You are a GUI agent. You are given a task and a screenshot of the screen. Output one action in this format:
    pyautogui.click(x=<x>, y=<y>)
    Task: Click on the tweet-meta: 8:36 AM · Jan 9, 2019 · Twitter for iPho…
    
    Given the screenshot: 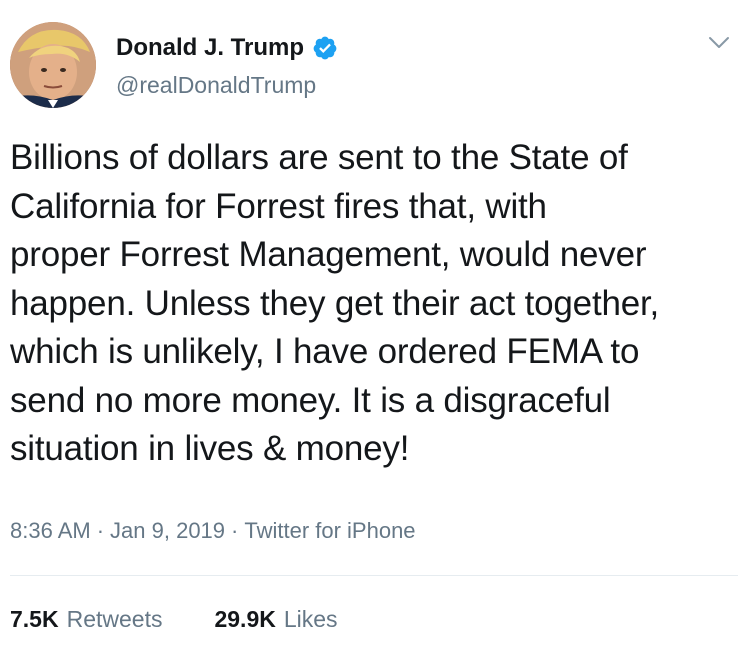 What is the action you would take?
    pyautogui.click(x=213, y=531)
    